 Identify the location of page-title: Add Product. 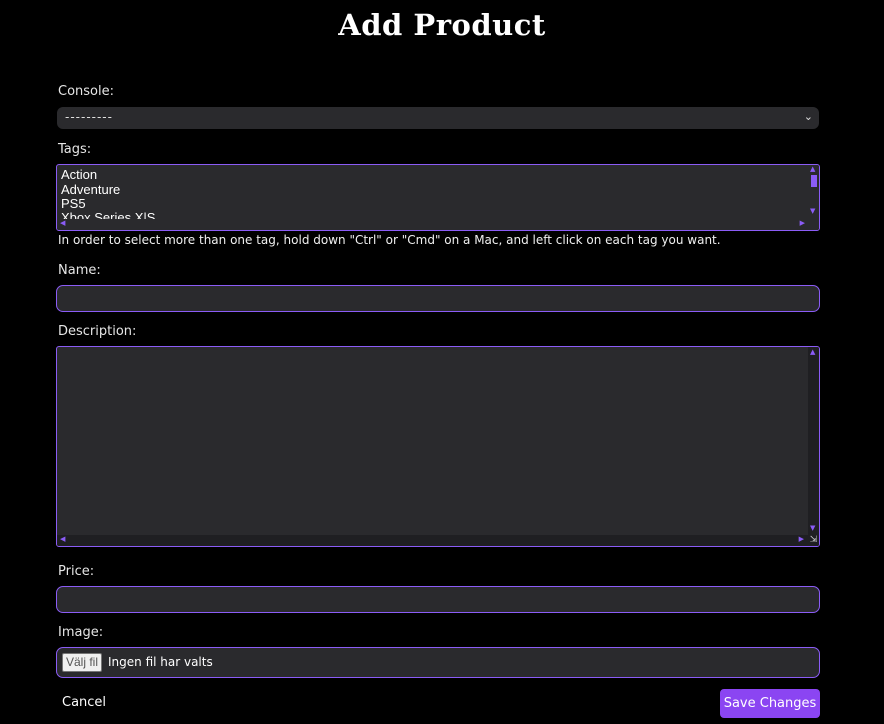
(442, 25).